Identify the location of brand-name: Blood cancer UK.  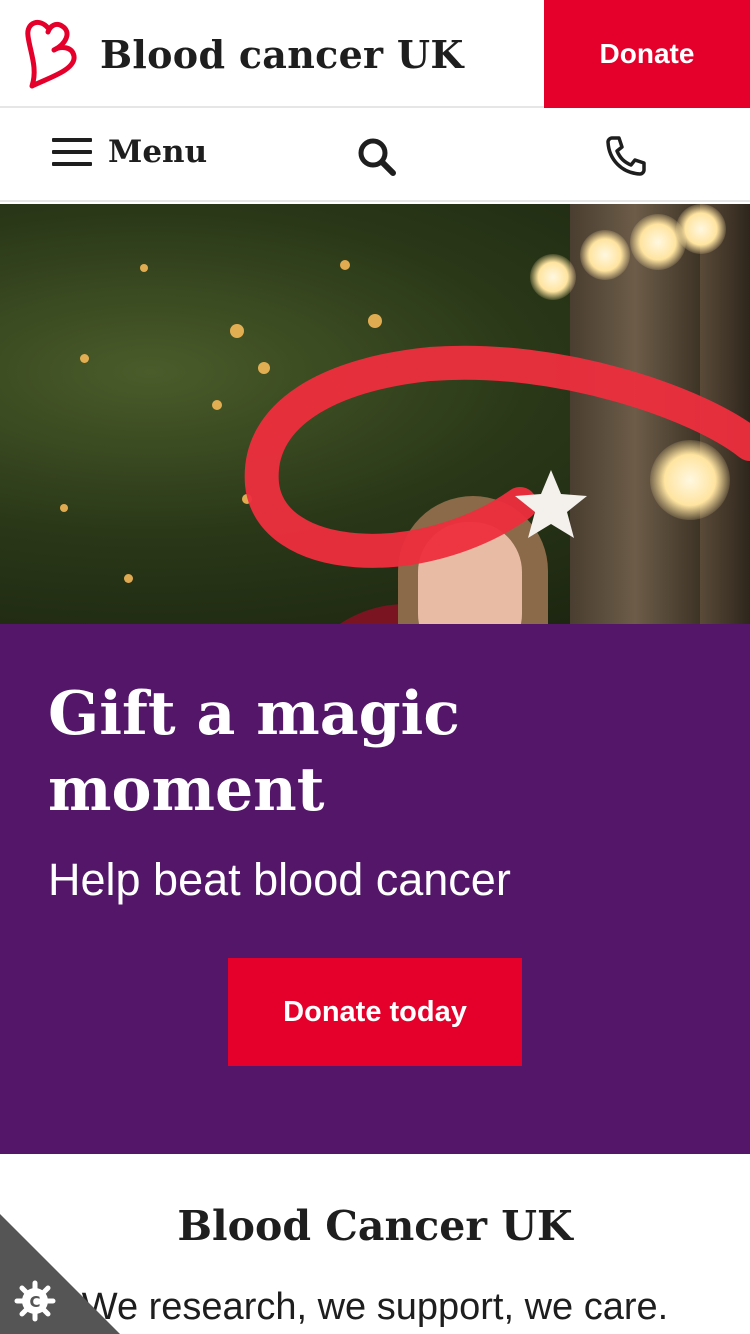
(282, 54).